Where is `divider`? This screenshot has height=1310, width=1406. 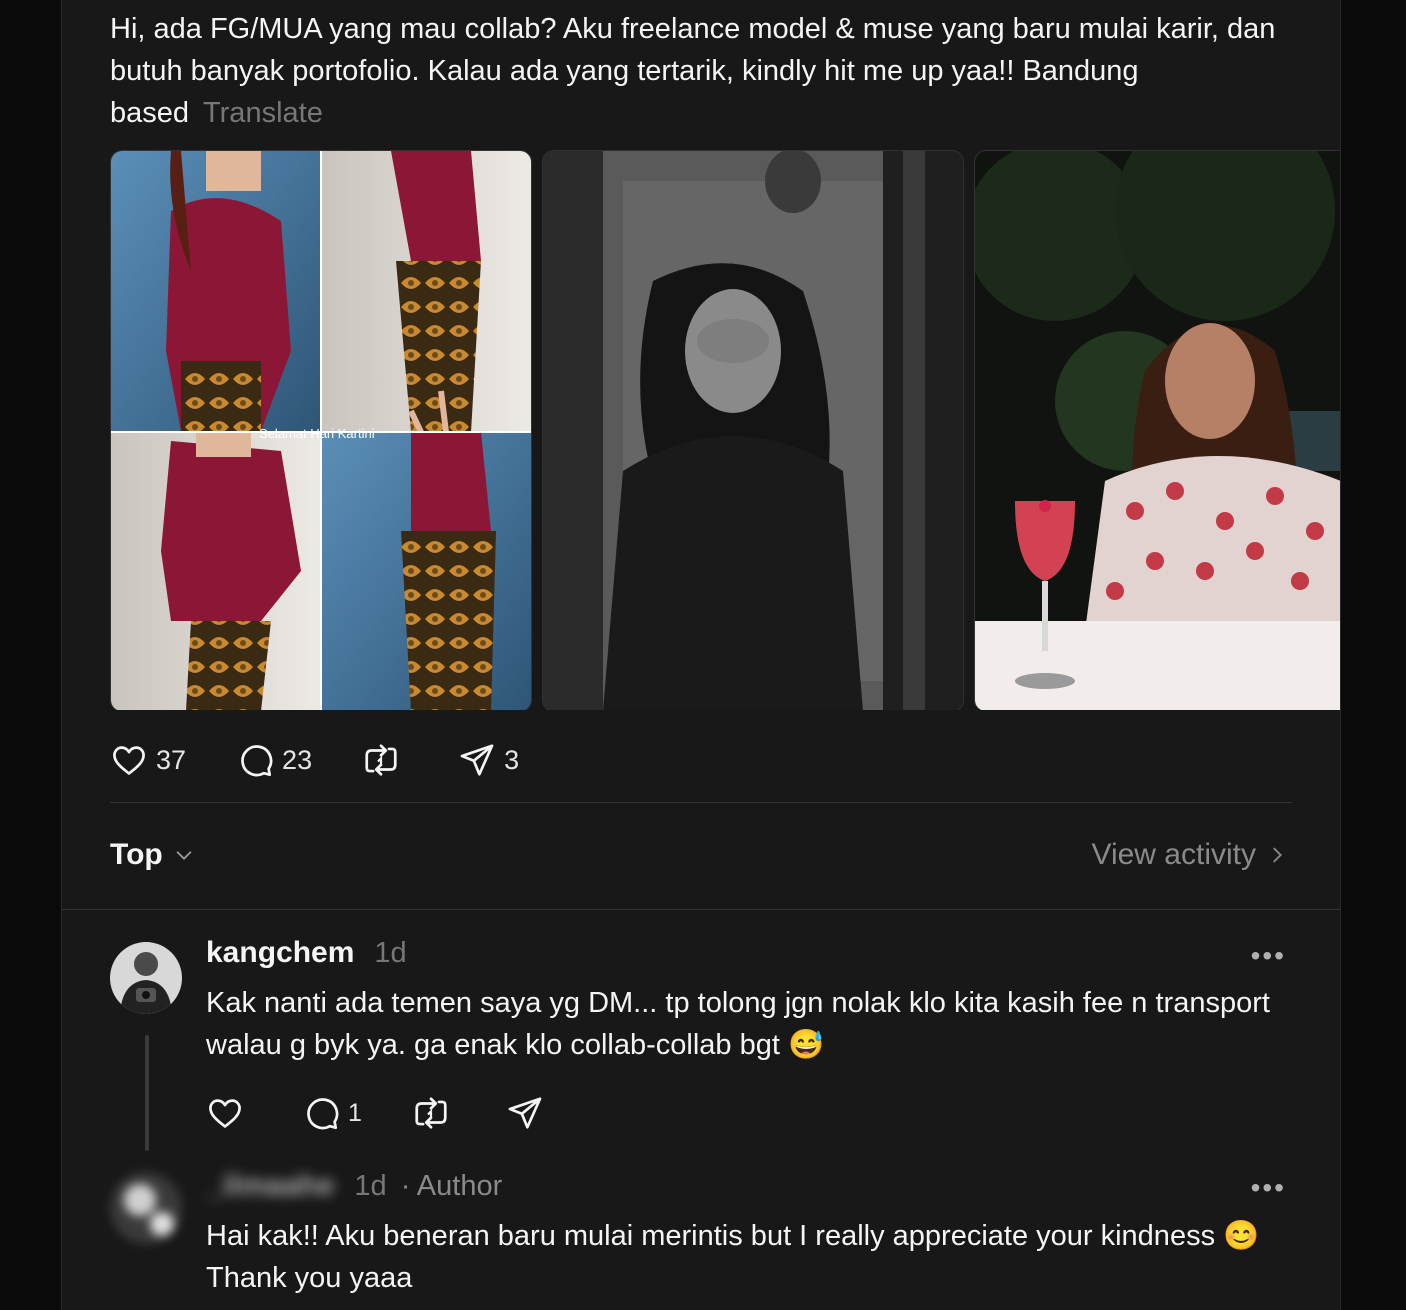 divider is located at coordinates (701, 802).